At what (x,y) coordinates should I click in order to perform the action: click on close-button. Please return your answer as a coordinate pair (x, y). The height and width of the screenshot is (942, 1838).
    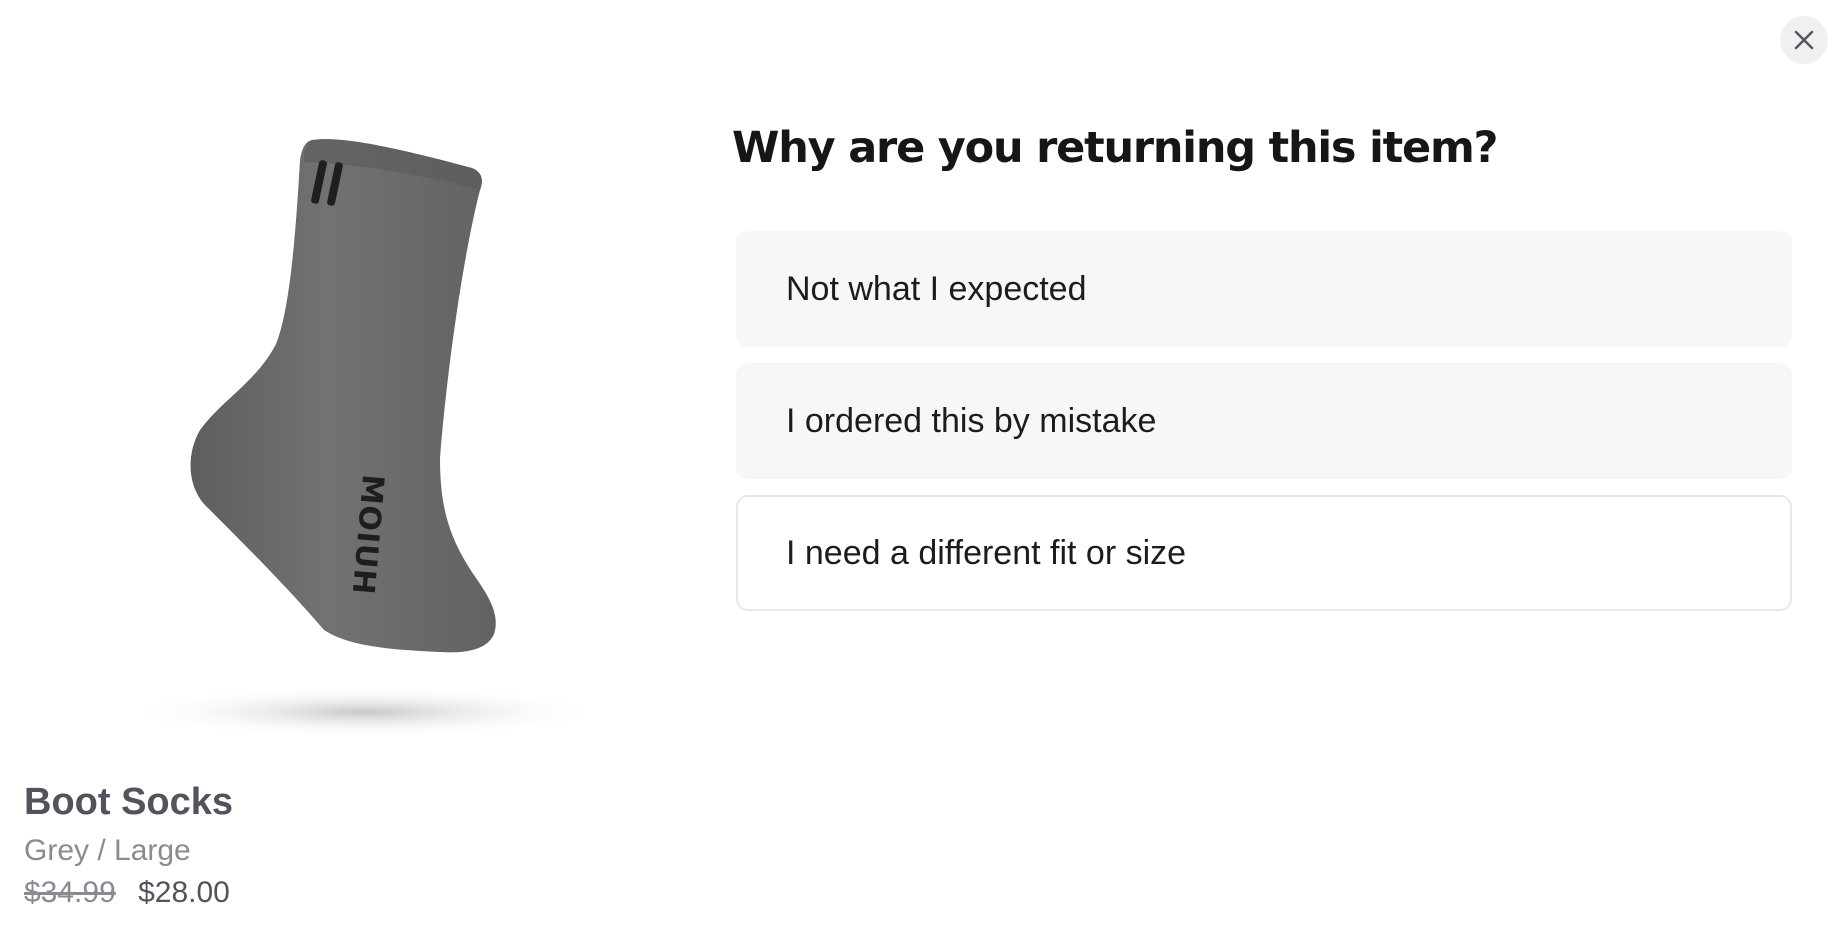
    Looking at the image, I should click on (1804, 40).